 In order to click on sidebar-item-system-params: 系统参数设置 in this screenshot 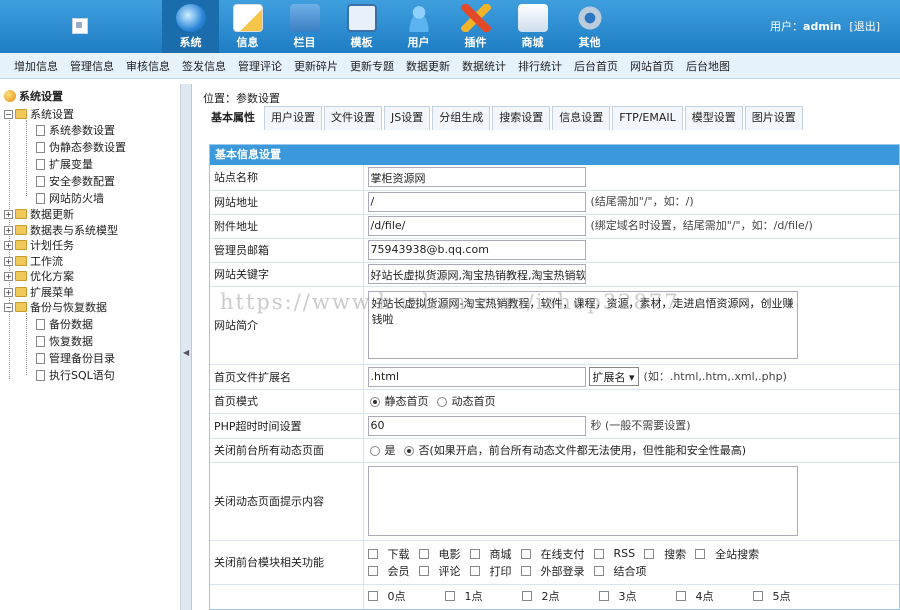, I will do `click(75, 130)`.